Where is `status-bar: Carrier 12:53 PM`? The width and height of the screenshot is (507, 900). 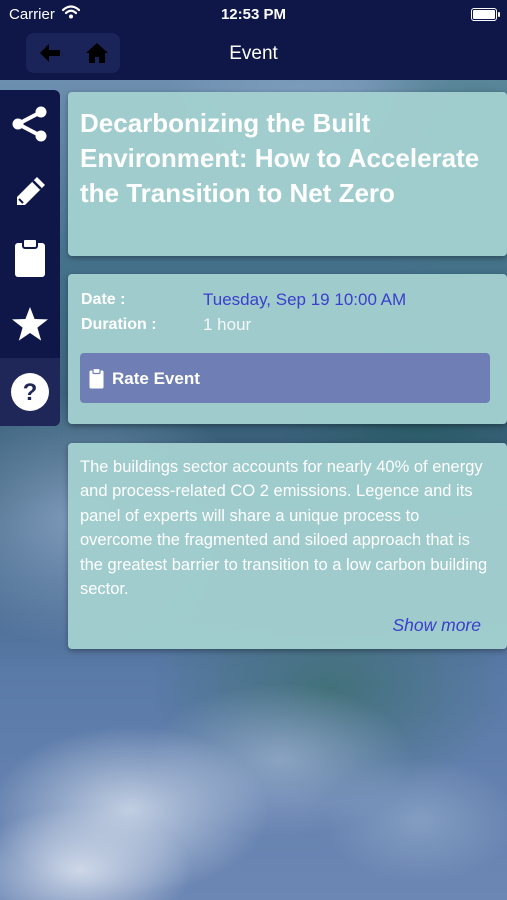 status-bar: Carrier 12:53 PM is located at coordinates (253, 15).